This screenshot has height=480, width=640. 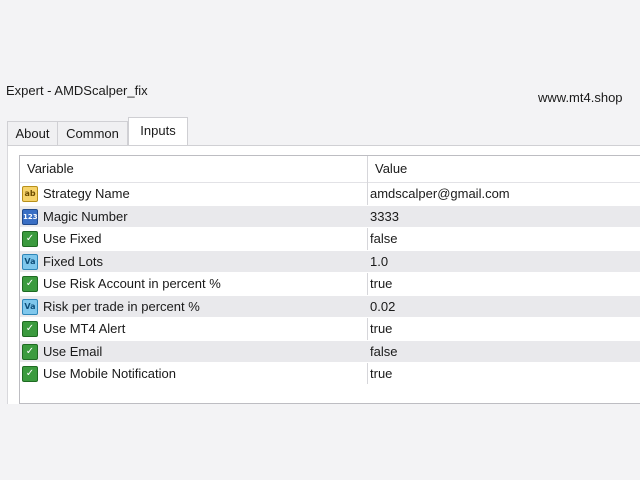 What do you see at coordinates (85, 216) in the screenshot?
I see `variable-name: Magic Number` at bounding box center [85, 216].